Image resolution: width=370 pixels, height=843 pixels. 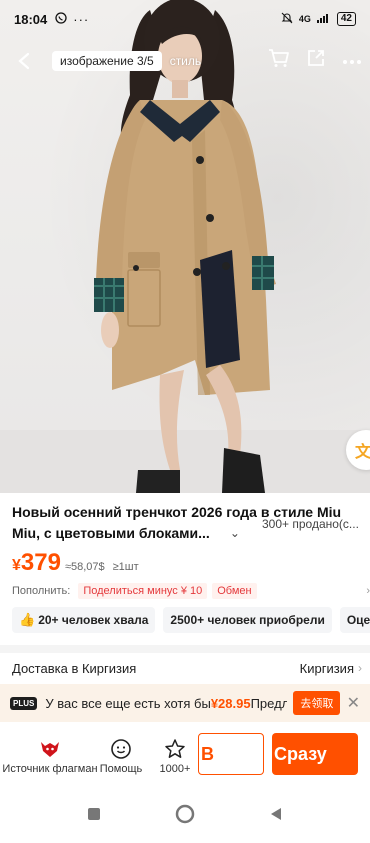 I want to click on whatsapp-icon, so click(x=61, y=19).